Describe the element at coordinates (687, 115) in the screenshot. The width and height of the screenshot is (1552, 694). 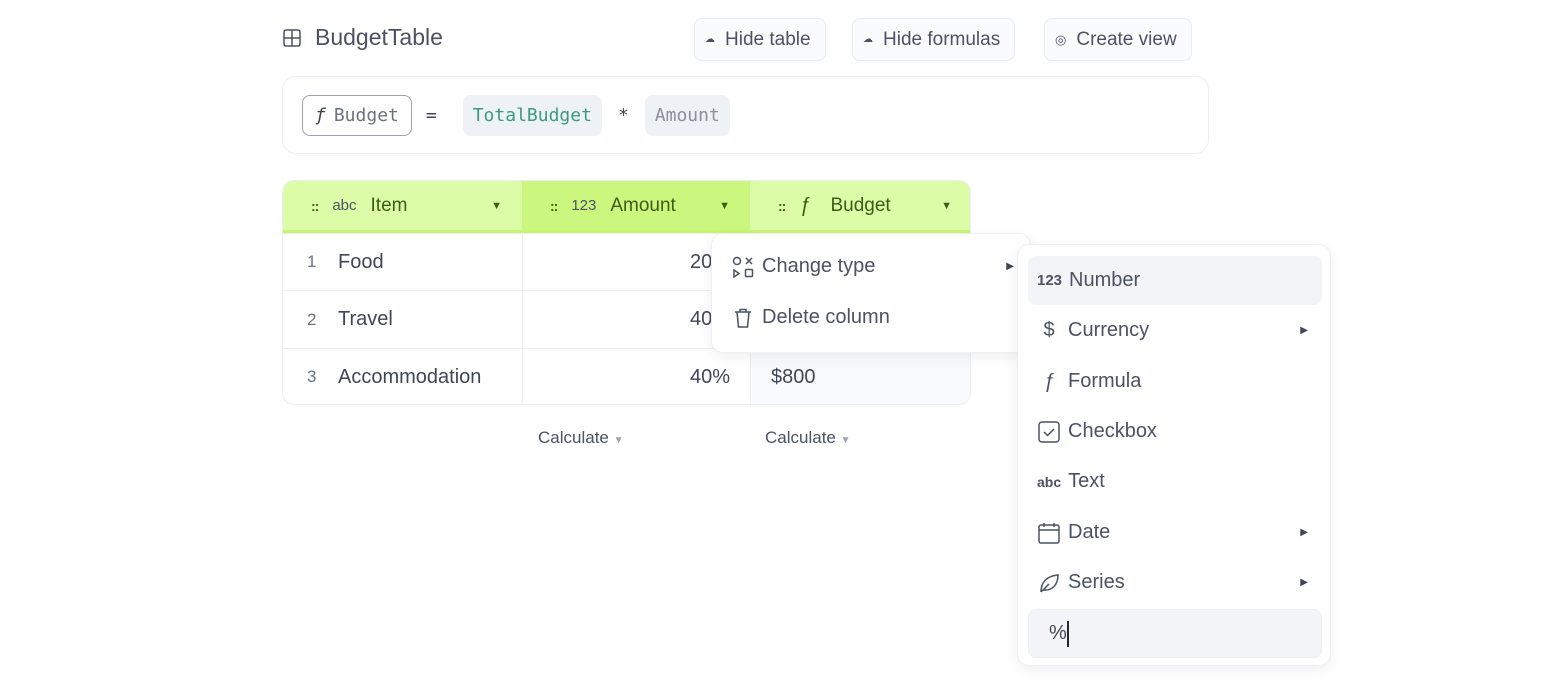
I see `operand-chip: Amount` at that location.